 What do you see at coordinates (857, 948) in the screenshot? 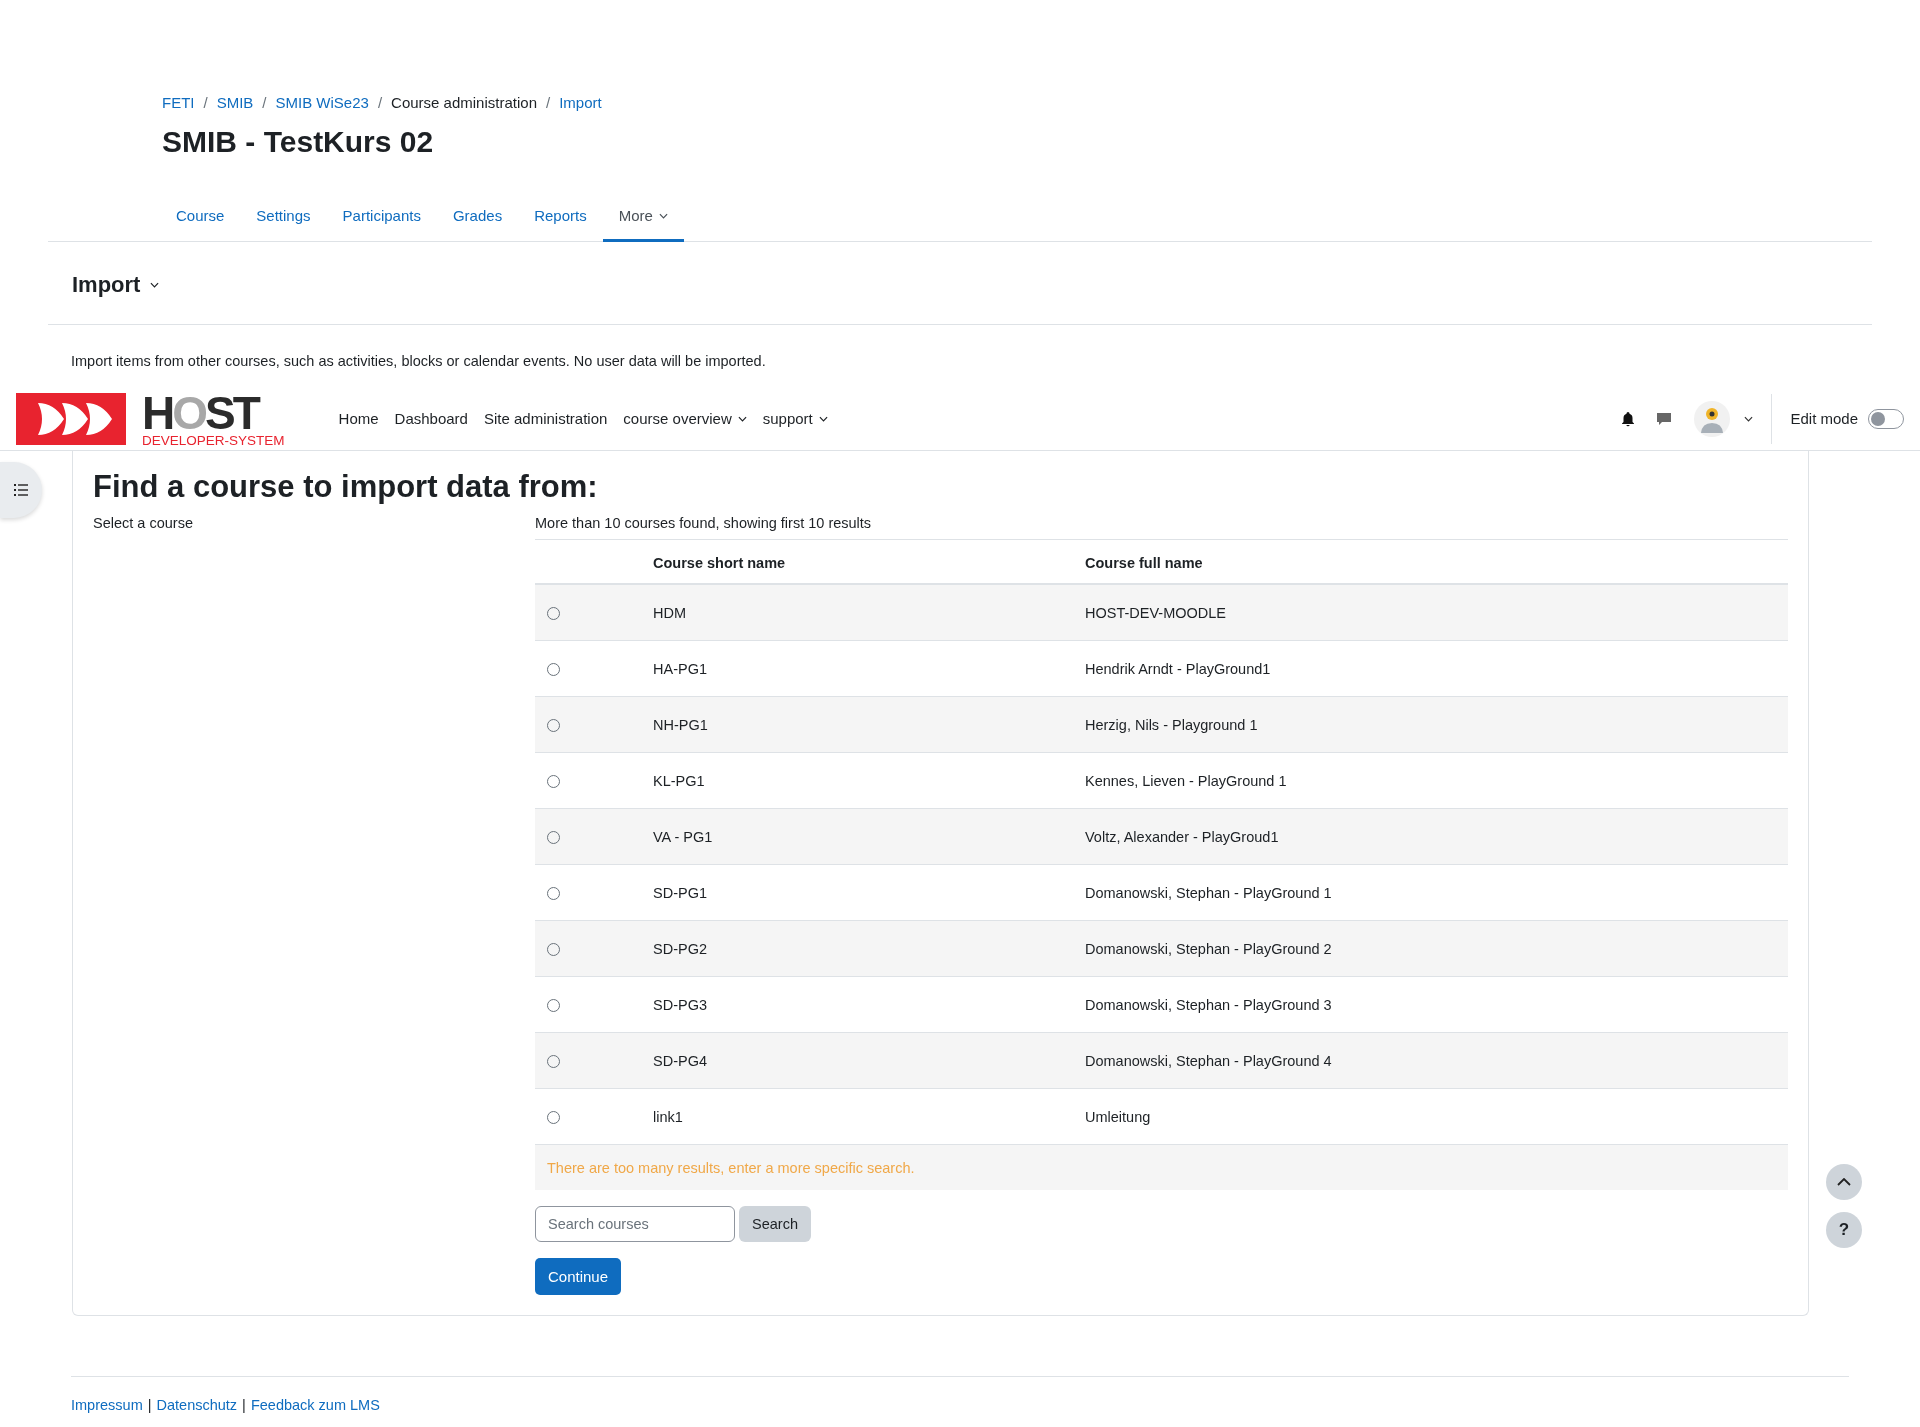
I see `table-cell: SD-PG2` at bounding box center [857, 948].